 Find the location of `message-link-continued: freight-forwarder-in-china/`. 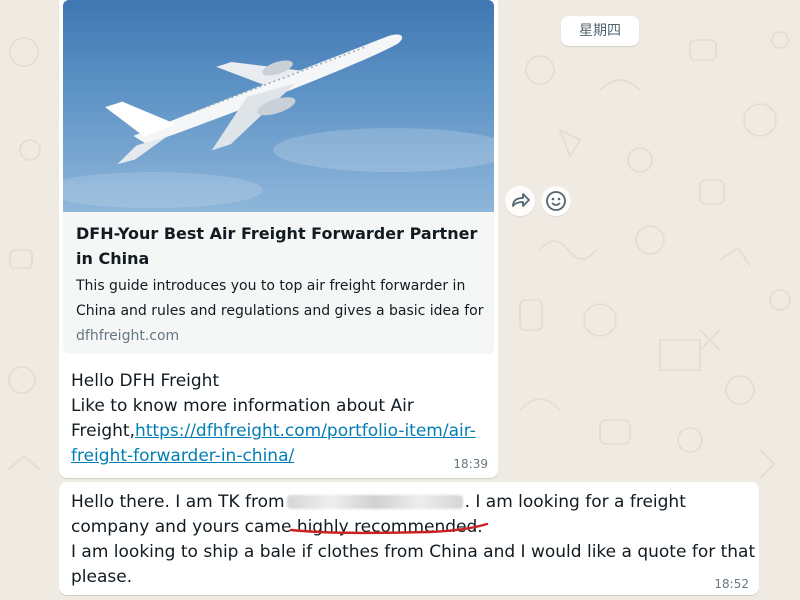

message-link-continued: freight-forwarder-in-china/ is located at coordinates (182, 456).